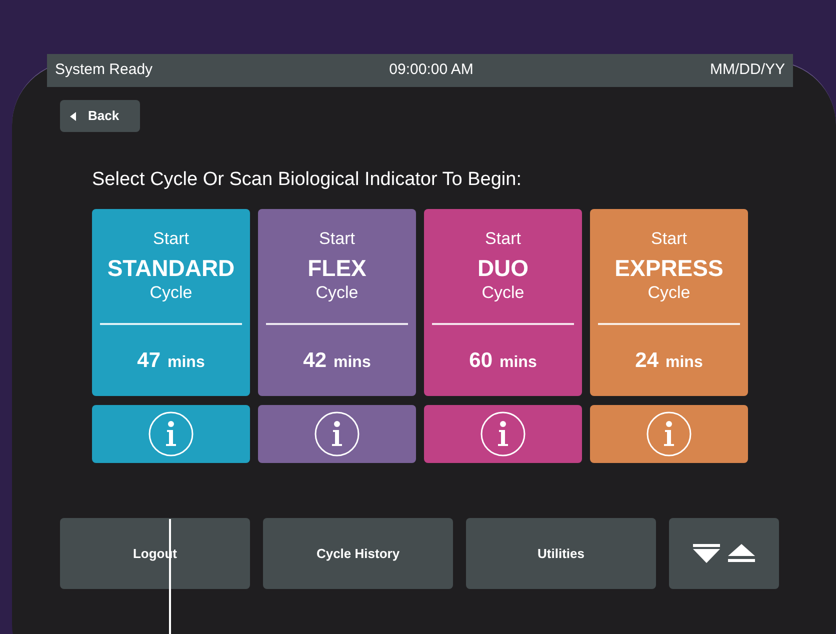 Image resolution: width=836 pixels, height=634 pixels. What do you see at coordinates (337, 302) in the screenshot?
I see `cycle-start-button: Start FLEX Cycle 42 mins` at bounding box center [337, 302].